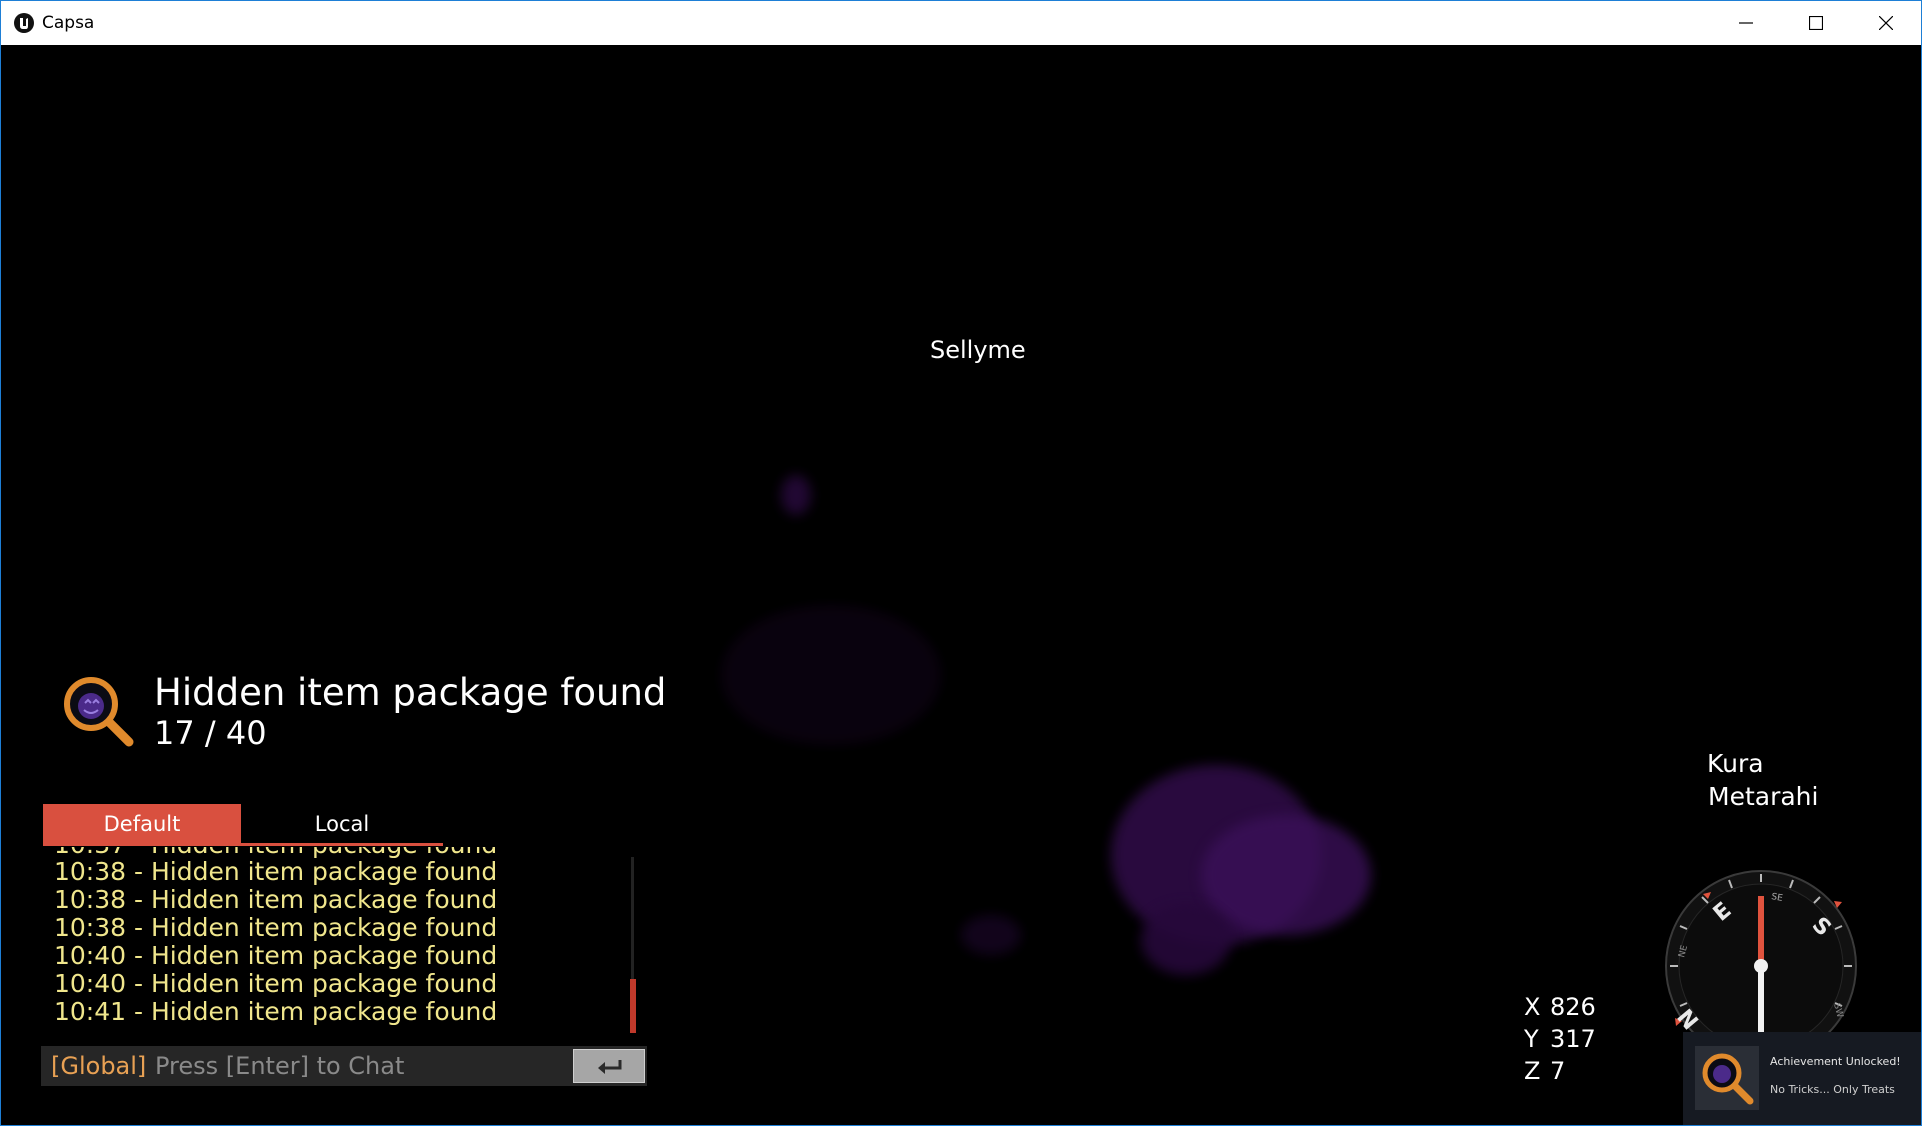 The height and width of the screenshot is (1126, 1922). What do you see at coordinates (1761, 931) in the screenshot?
I see `compass-needle-red` at bounding box center [1761, 931].